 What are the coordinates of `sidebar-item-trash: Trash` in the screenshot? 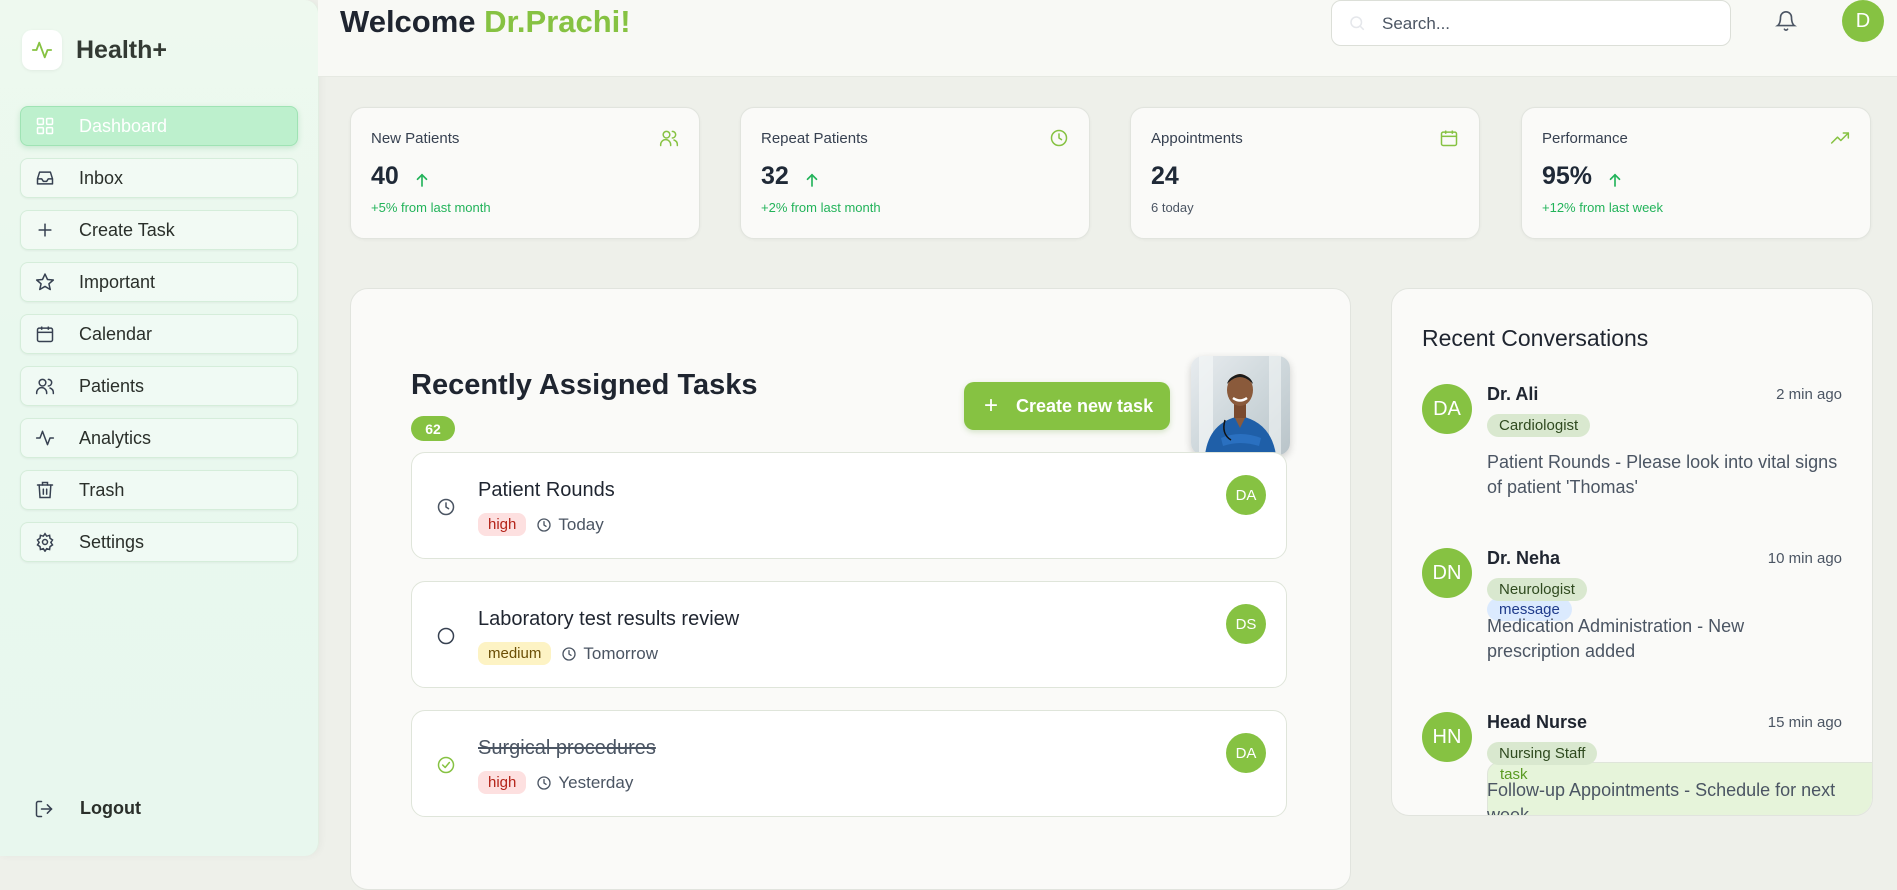 It's located at (159, 490).